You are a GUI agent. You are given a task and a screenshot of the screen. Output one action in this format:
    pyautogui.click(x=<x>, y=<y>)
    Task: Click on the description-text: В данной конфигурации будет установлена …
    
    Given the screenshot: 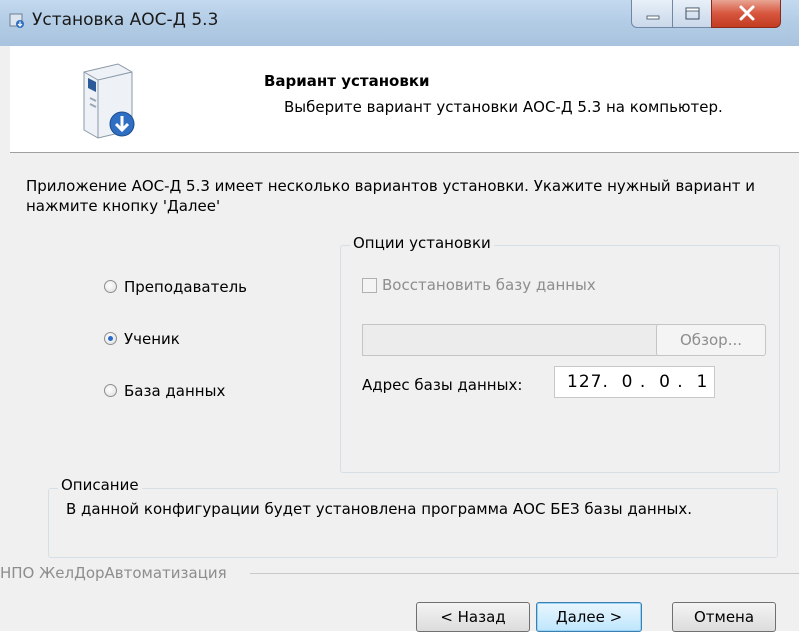 What is the action you would take?
    pyautogui.click(x=379, y=509)
    